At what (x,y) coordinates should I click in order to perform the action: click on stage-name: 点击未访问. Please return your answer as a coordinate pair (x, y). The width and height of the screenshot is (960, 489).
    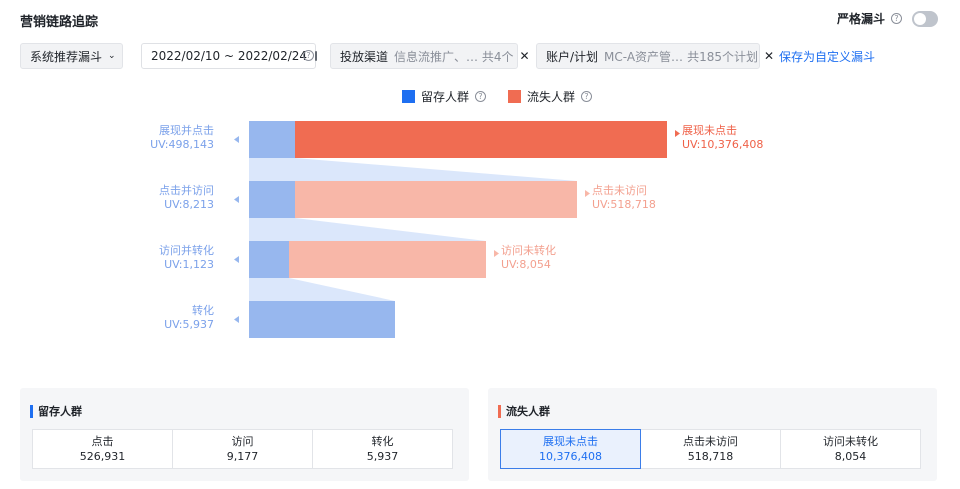
    Looking at the image, I should click on (619, 190).